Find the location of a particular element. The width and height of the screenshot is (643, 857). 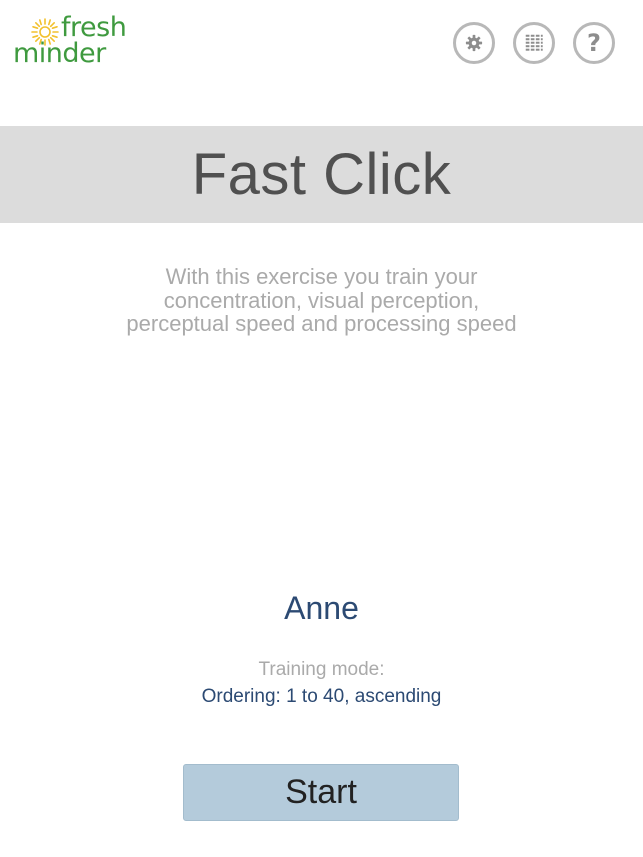

title-bar: Fast Click is located at coordinates (321, 174).